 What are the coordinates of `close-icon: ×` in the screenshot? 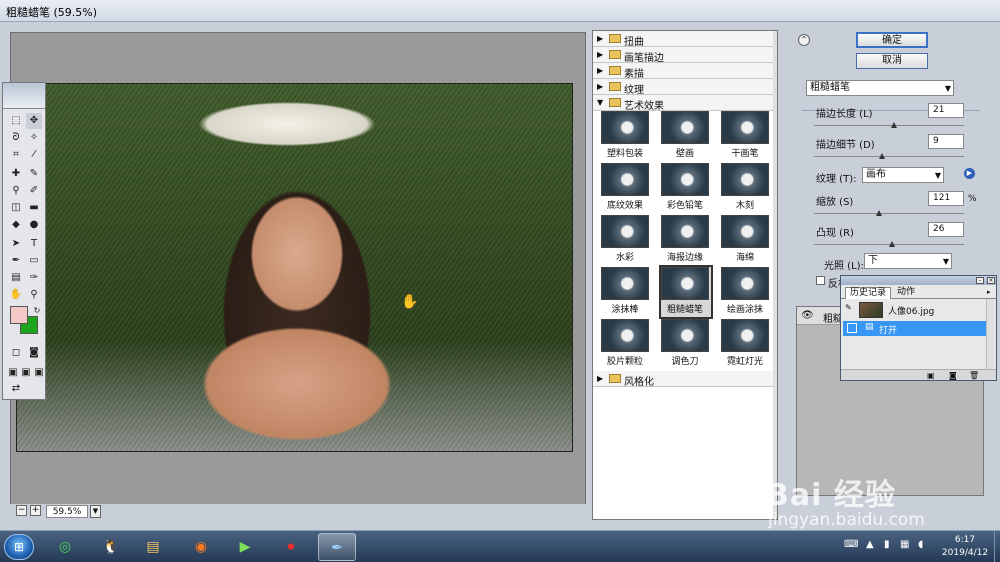 It's located at (991, 280).